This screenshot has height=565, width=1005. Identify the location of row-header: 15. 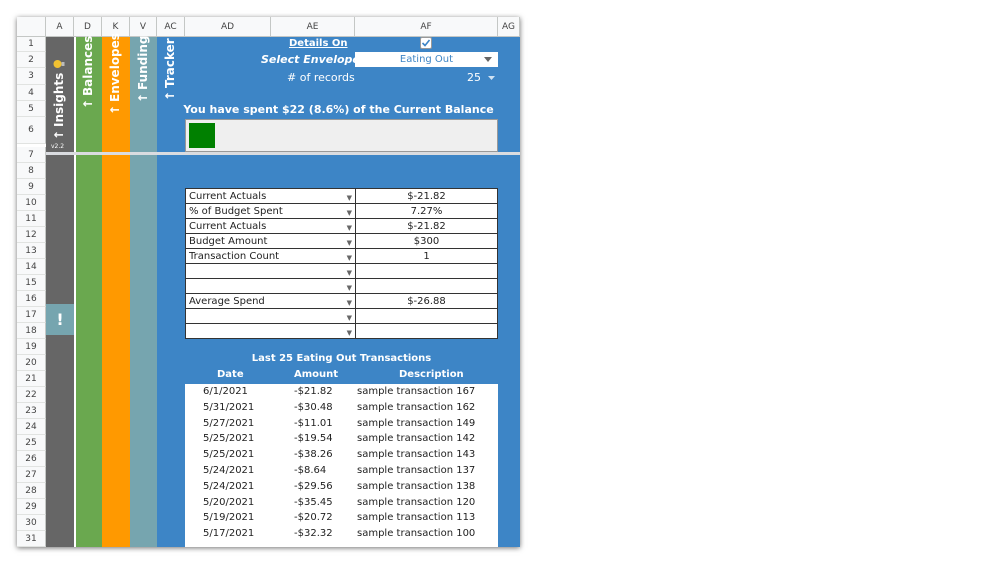
(31, 283).